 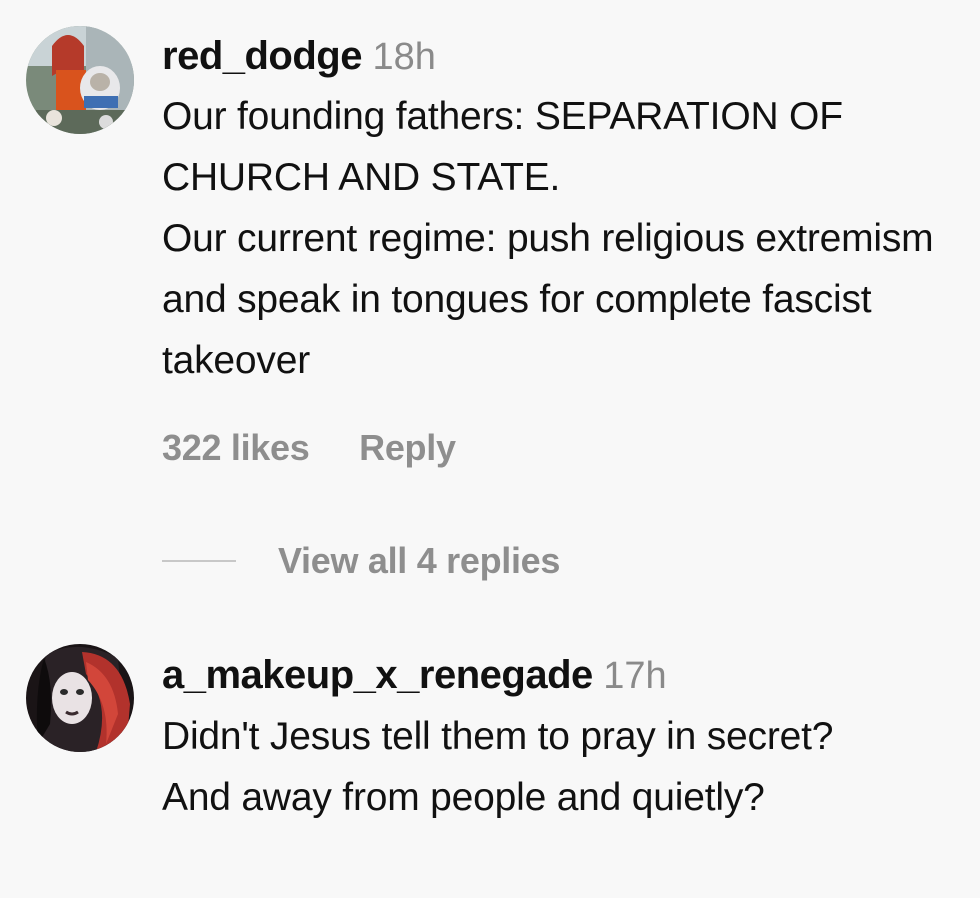 What do you see at coordinates (404, 57) in the screenshot?
I see `timestamp: 18h` at bounding box center [404, 57].